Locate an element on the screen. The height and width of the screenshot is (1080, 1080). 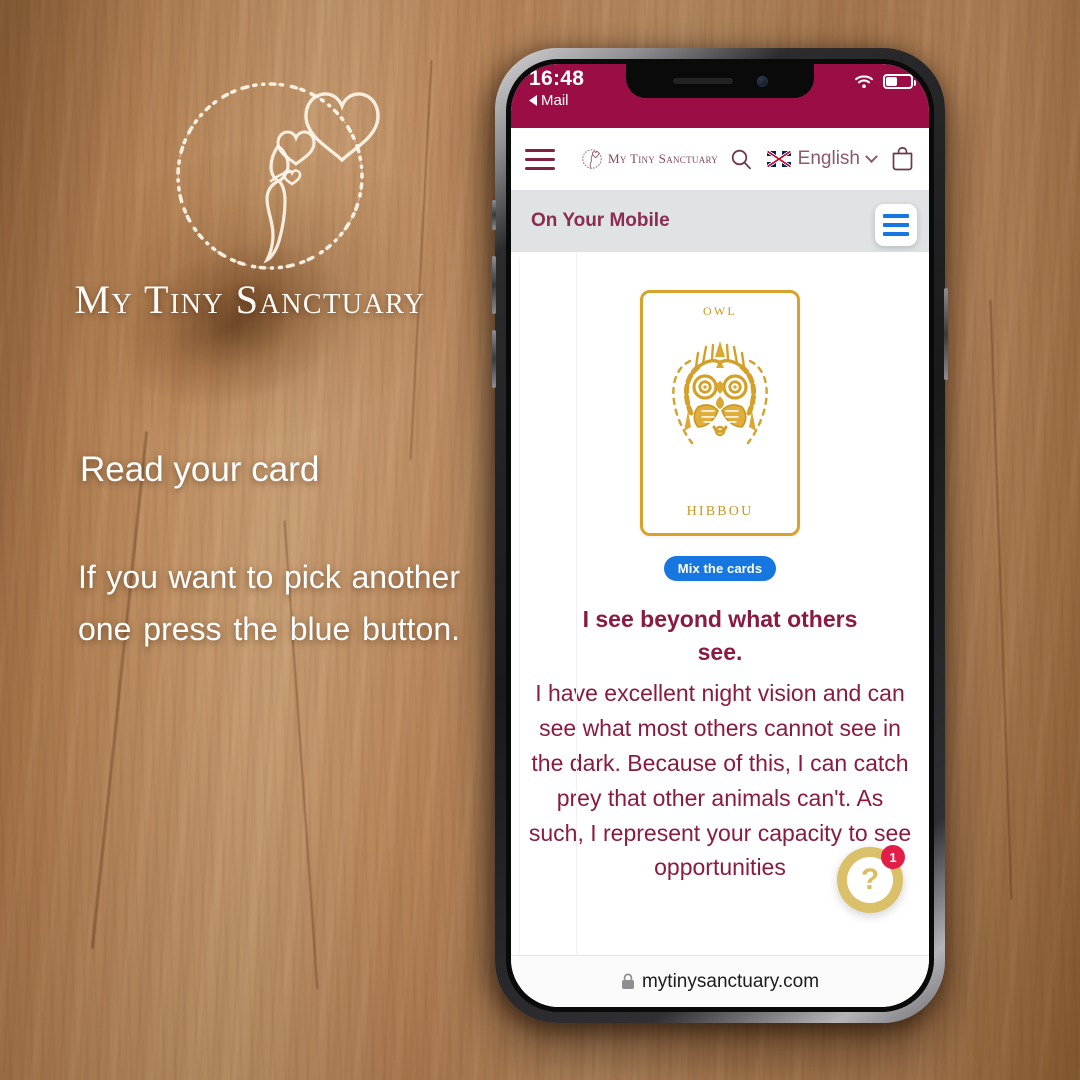
tarot-card-area: OWL HIBBOU is located at coordinates (720, 394).